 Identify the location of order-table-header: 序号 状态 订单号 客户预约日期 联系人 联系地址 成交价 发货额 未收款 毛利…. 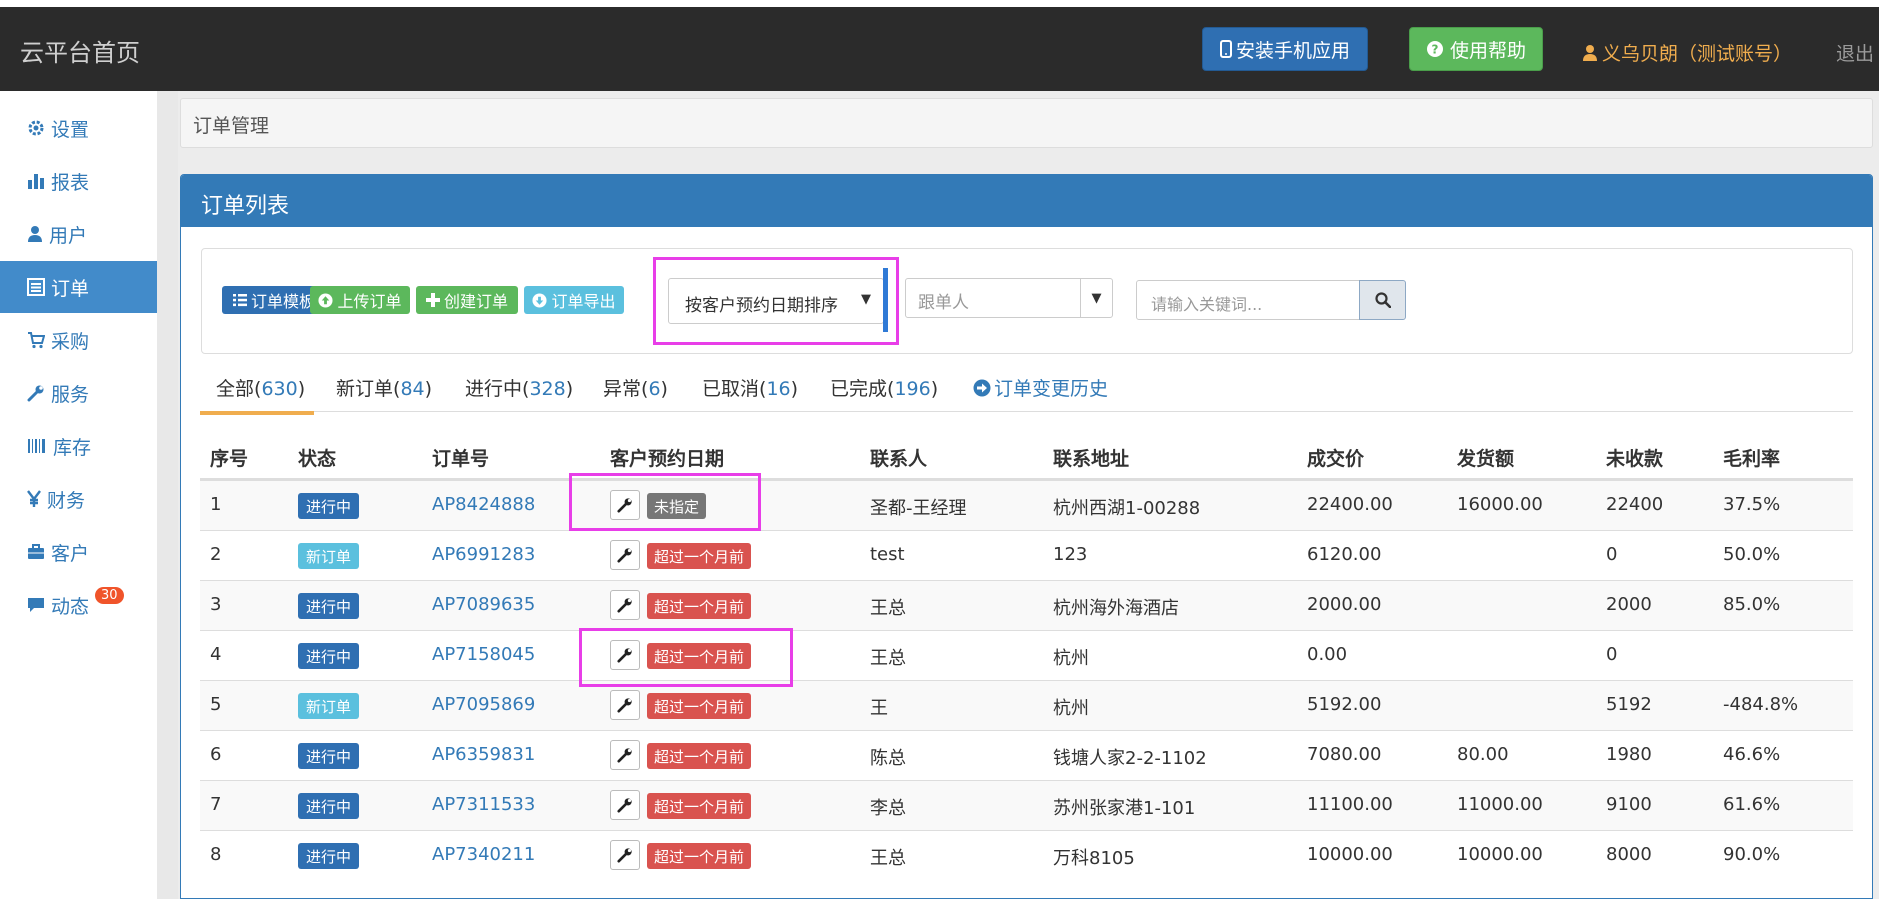
(1026, 459).